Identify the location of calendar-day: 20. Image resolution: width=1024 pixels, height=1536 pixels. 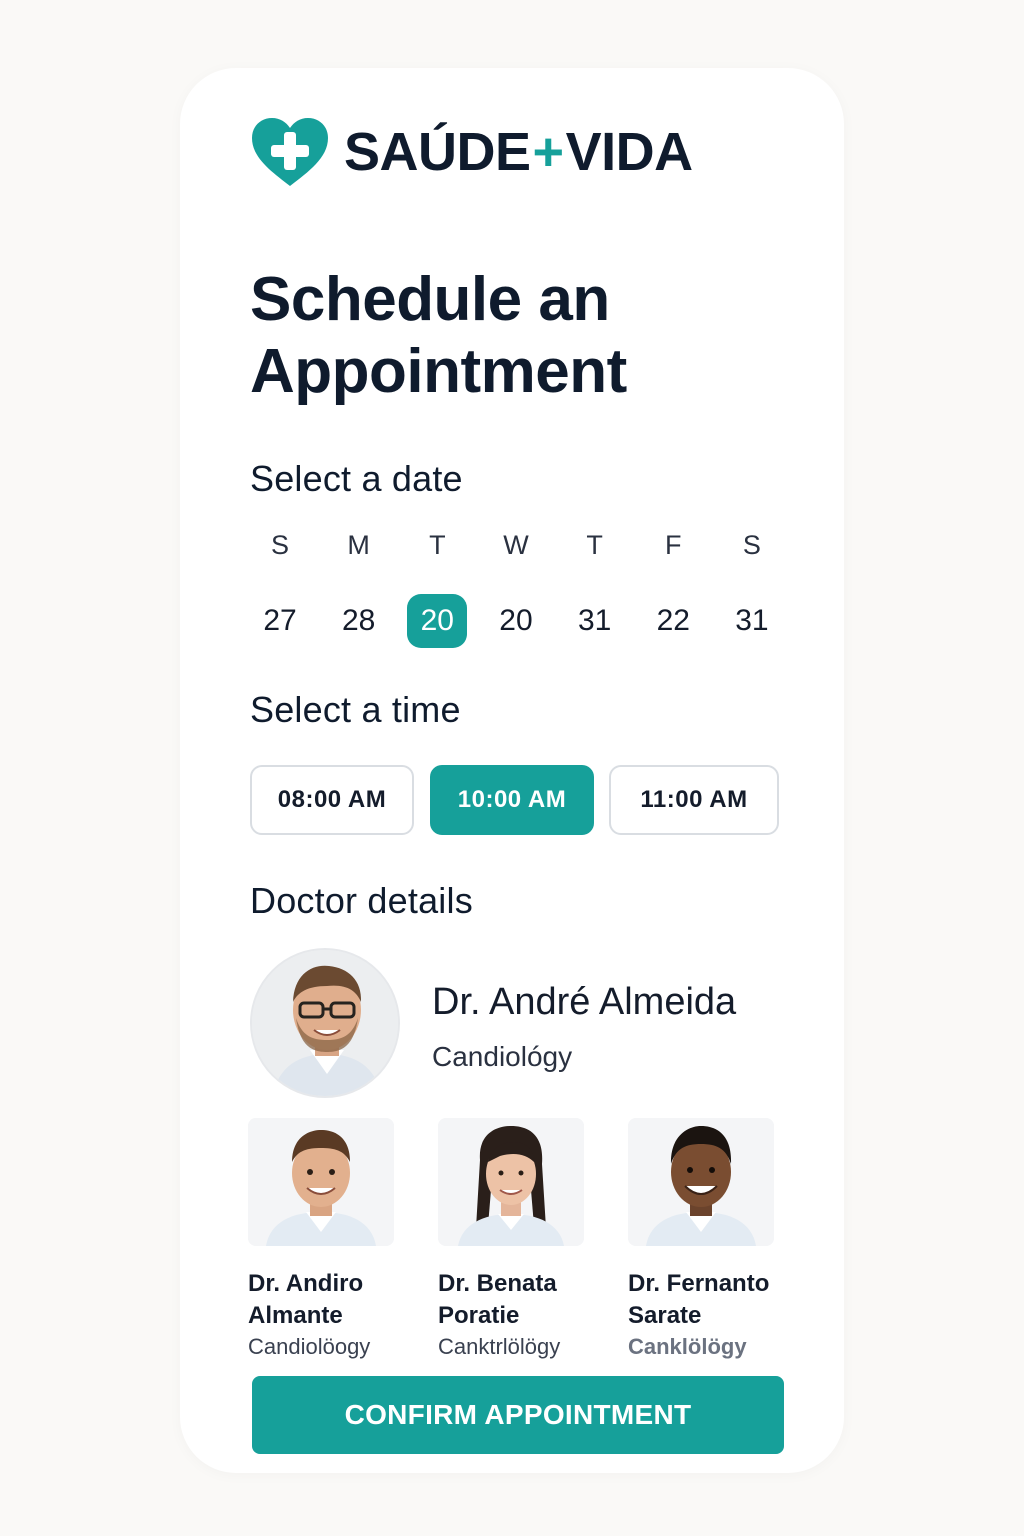
(516, 621).